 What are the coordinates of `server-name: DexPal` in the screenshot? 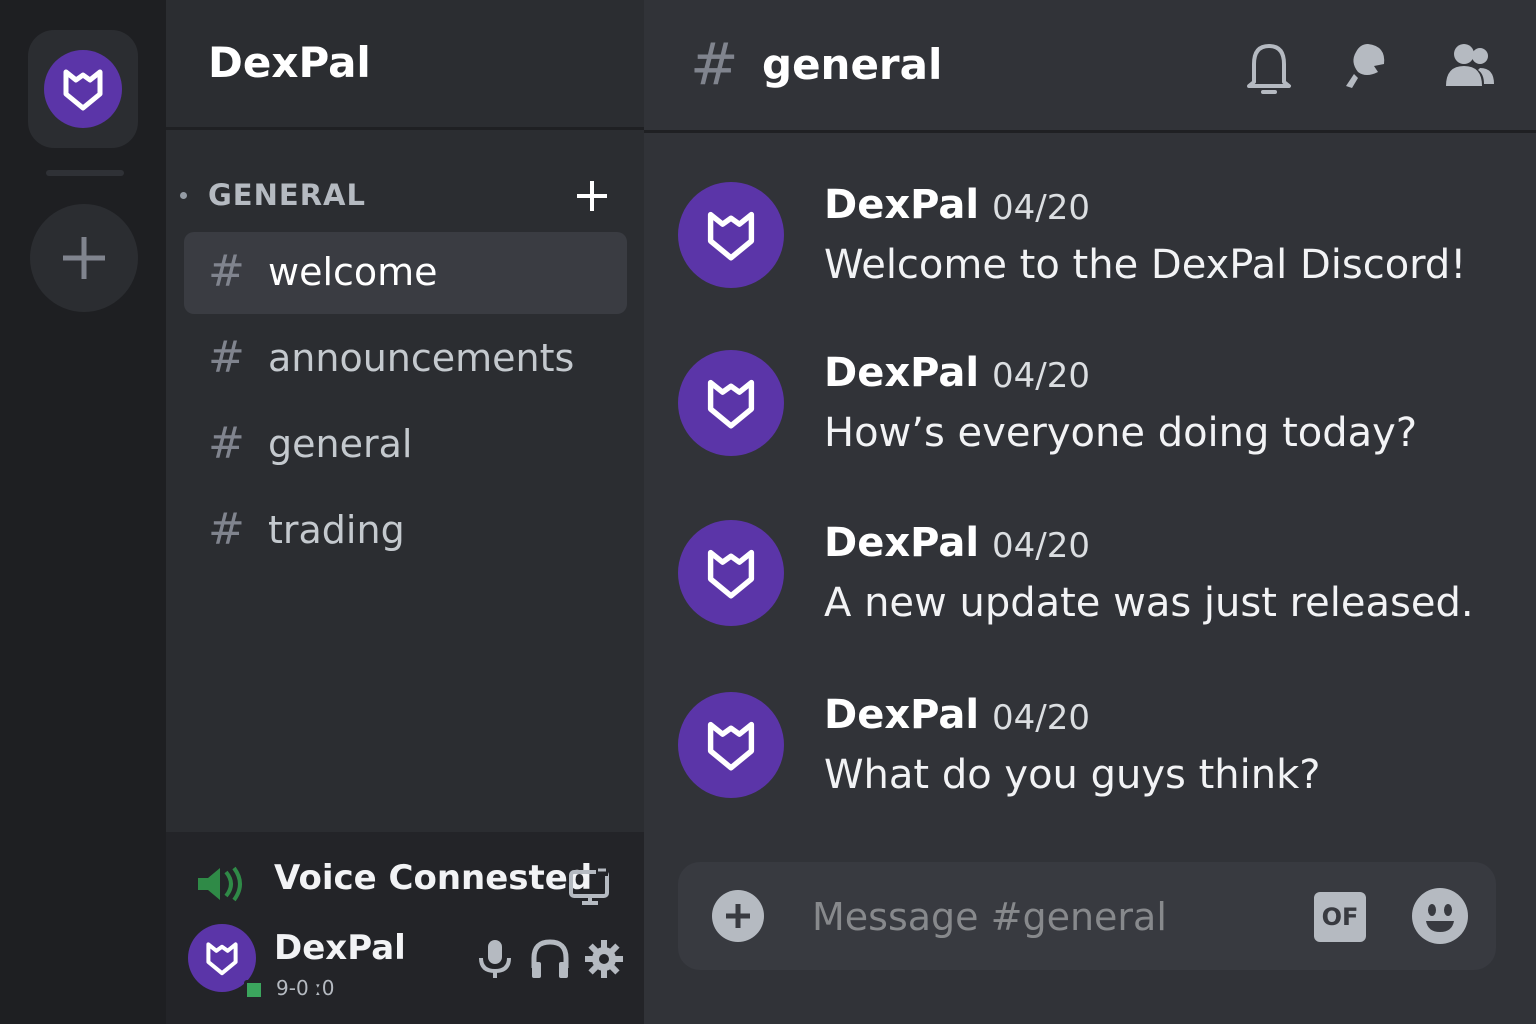 It's located at (289, 62).